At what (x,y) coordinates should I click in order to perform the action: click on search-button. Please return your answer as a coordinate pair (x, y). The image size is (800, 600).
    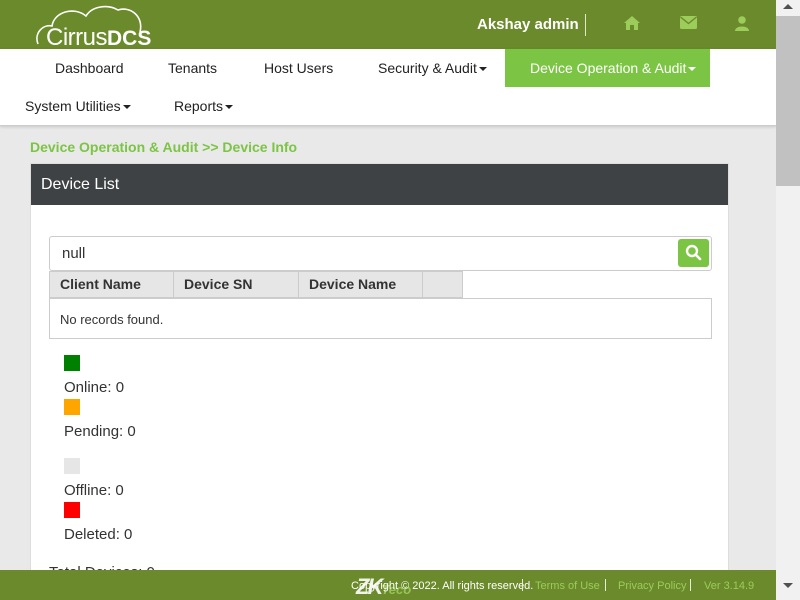
    Looking at the image, I should click on (693, 253).